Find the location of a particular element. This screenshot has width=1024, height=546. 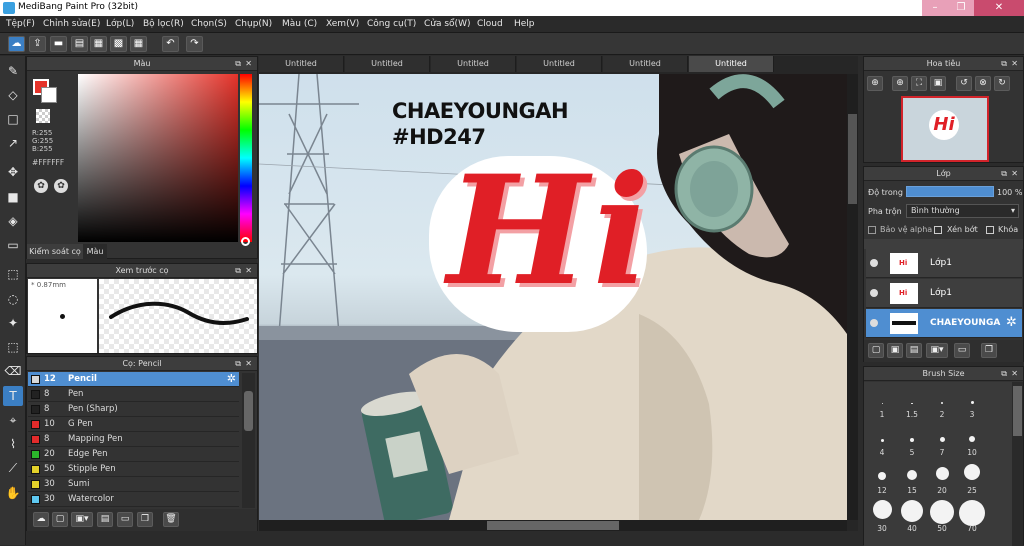

lock-checkbox is located at coordinates (990, 230).